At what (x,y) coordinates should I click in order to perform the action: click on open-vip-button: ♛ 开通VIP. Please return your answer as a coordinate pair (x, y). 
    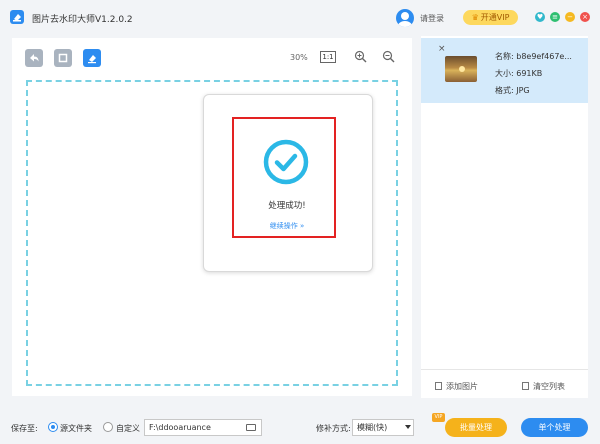
    Looking at the image, I should click on (490, 17).